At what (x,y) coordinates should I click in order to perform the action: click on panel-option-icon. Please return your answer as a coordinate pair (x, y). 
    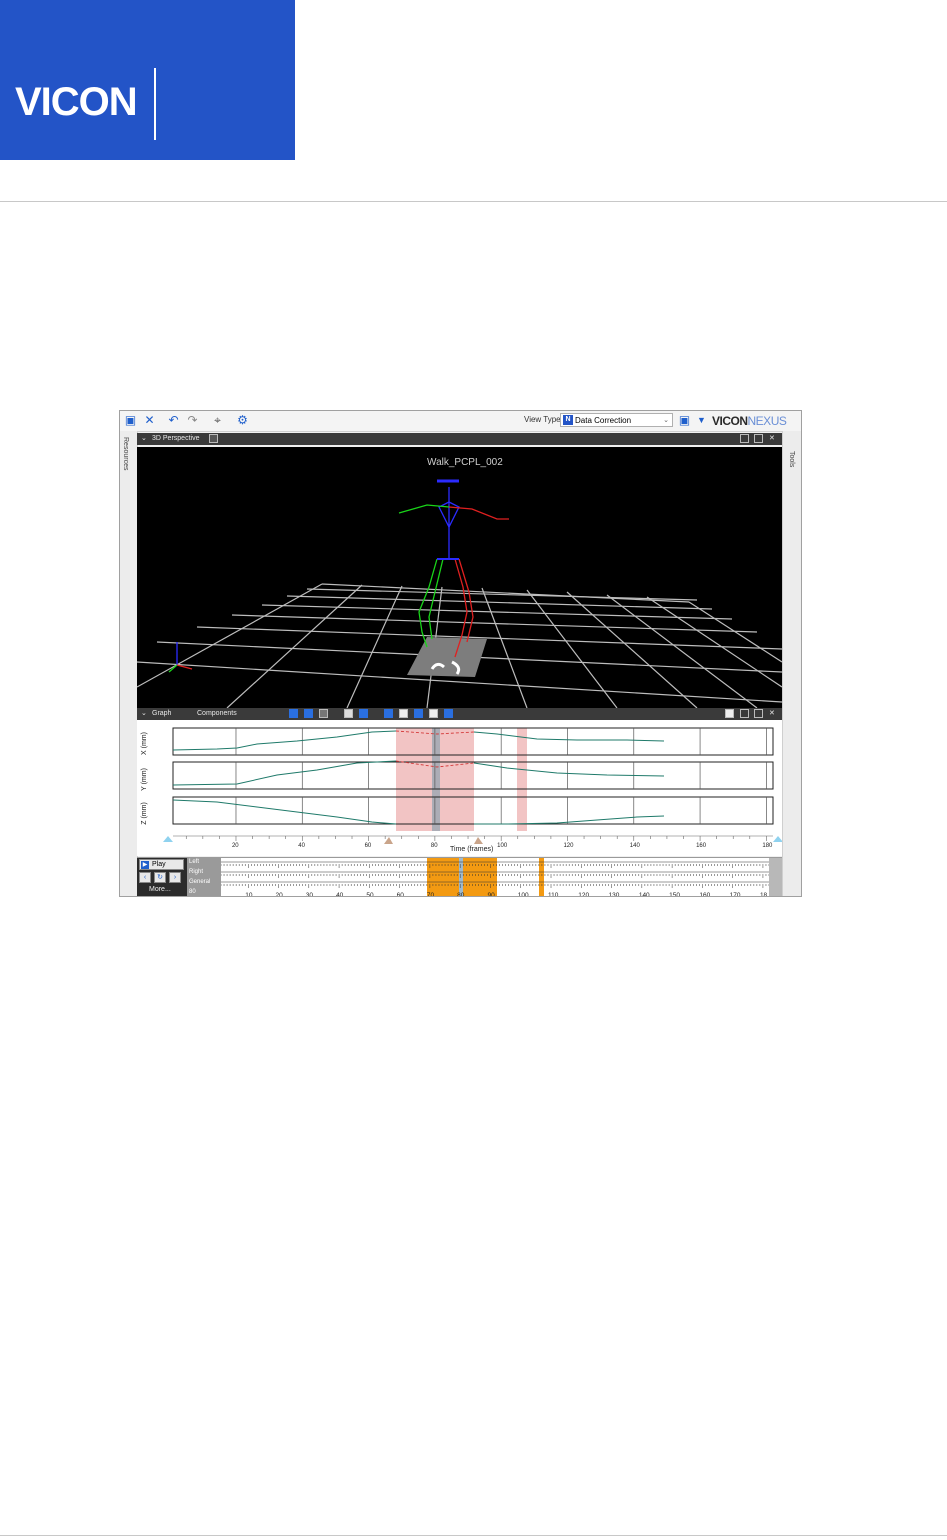
    Looking at the image, I should click on (213, 438).